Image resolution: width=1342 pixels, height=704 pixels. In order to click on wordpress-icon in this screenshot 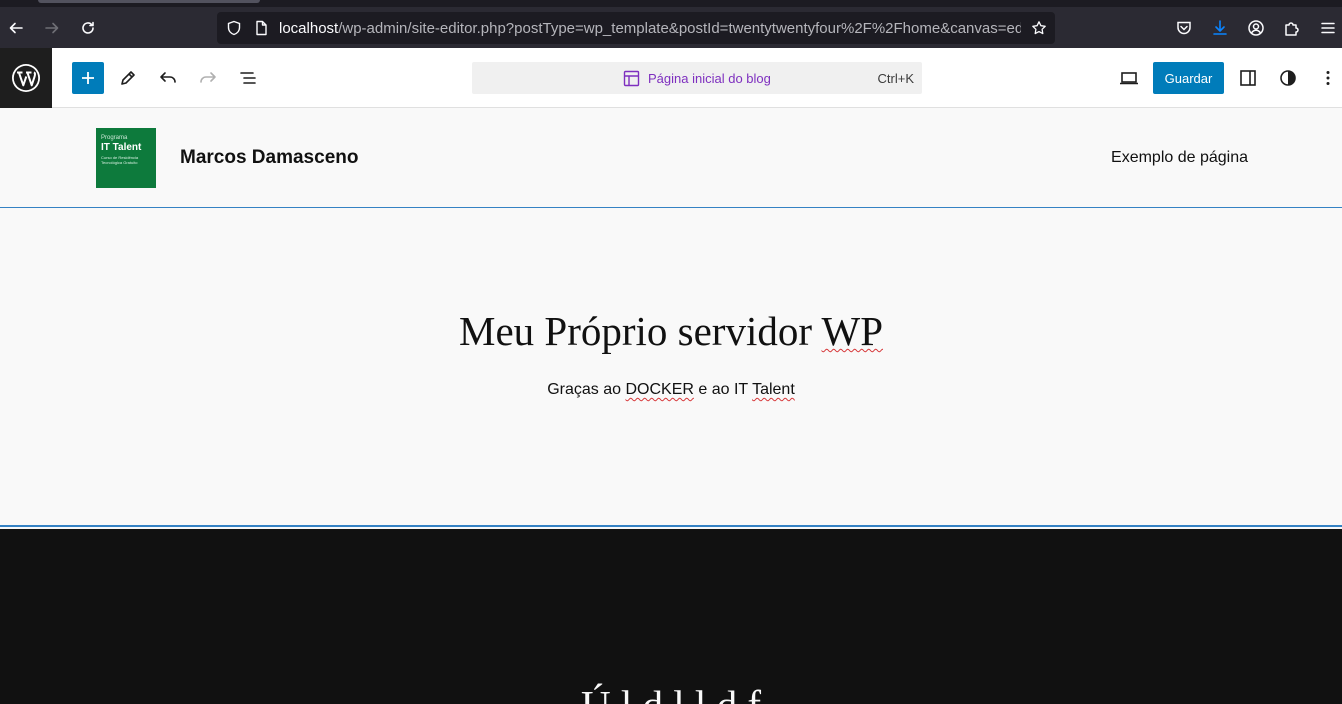, I will do `click(26, 78)`.